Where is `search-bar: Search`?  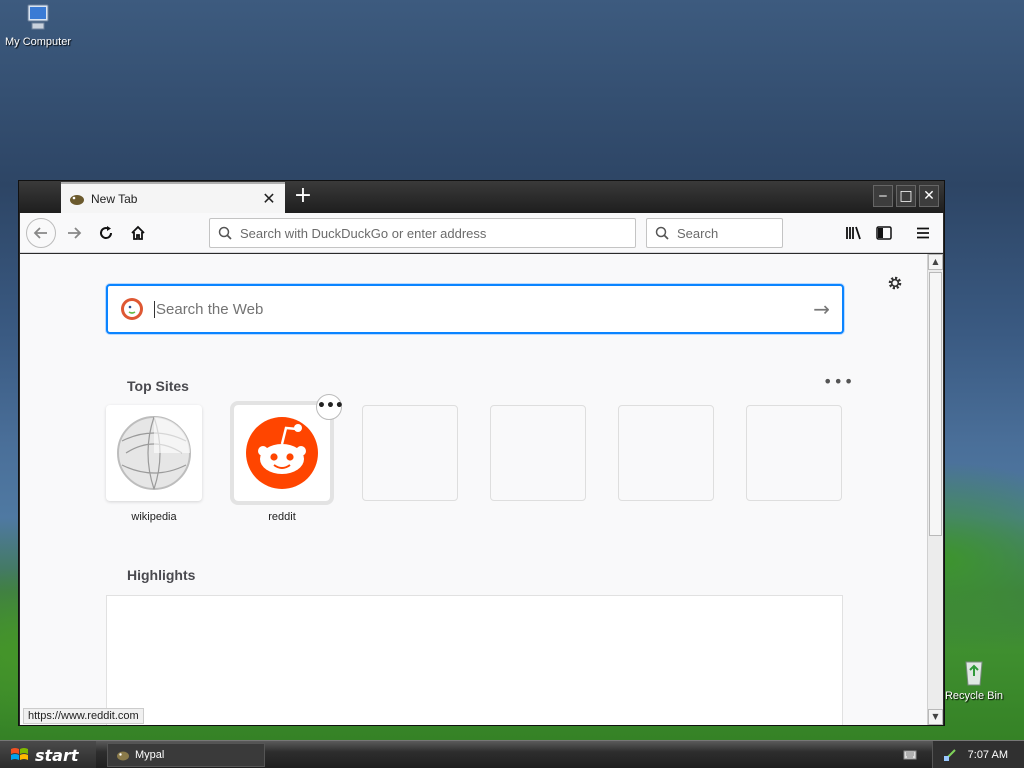
search-bar: Search is located at coordinates (714, 233).